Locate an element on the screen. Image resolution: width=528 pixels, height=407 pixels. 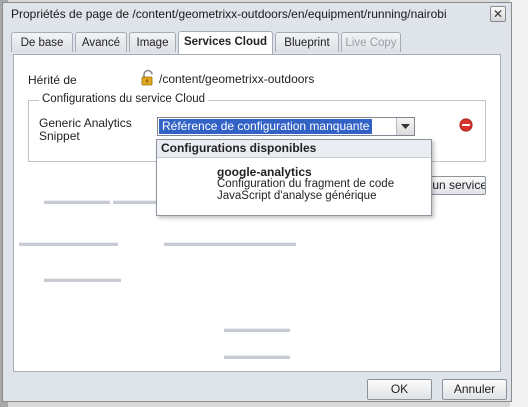
ghost-text: ▬▬▬▬▬▬▬ is located at coordinates (82, 279).